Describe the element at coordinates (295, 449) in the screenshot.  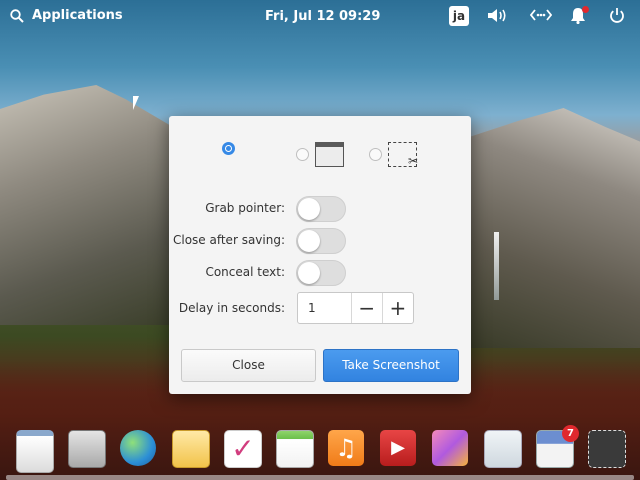
I see `calendar-icon` at that location.